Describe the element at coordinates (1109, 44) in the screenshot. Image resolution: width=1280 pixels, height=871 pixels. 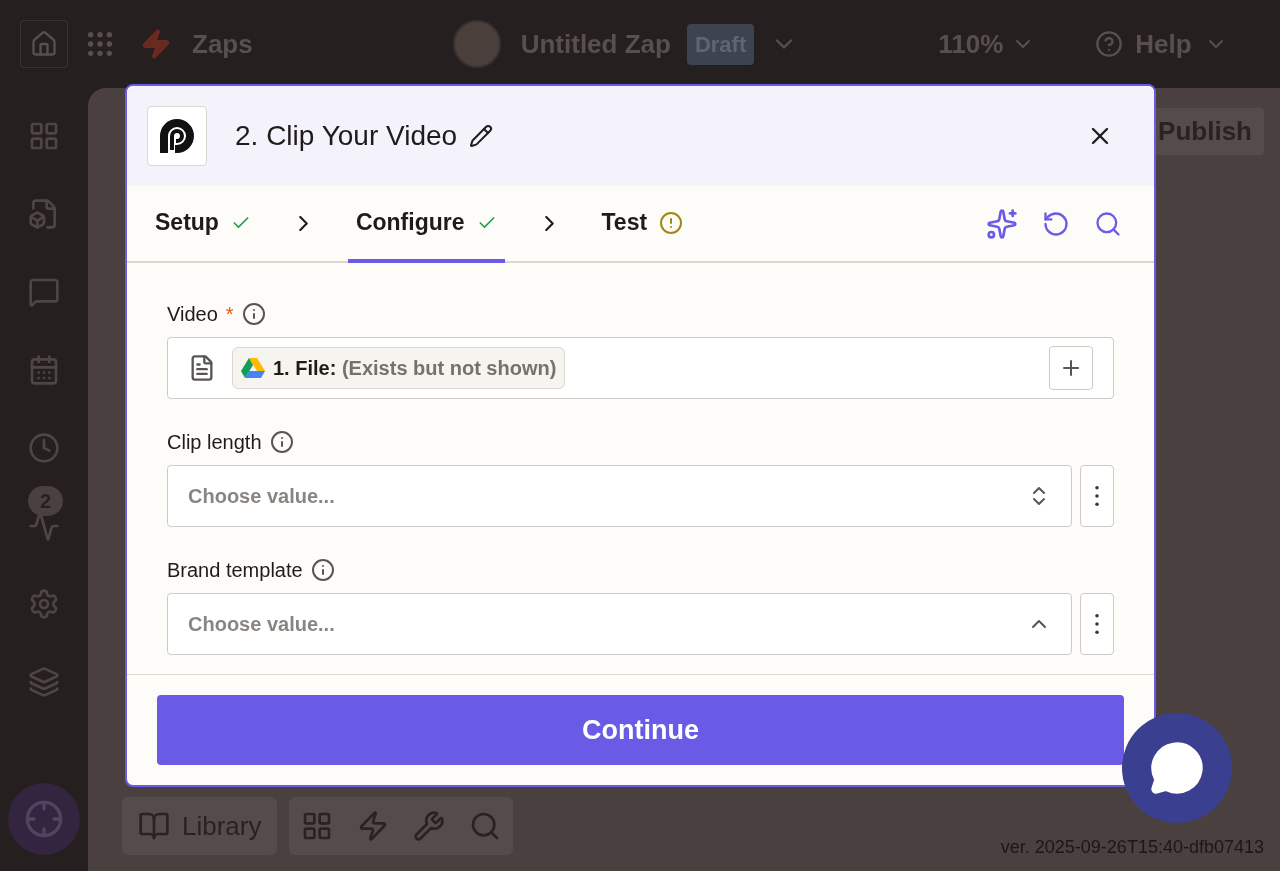
I see `help-icon` at that location.